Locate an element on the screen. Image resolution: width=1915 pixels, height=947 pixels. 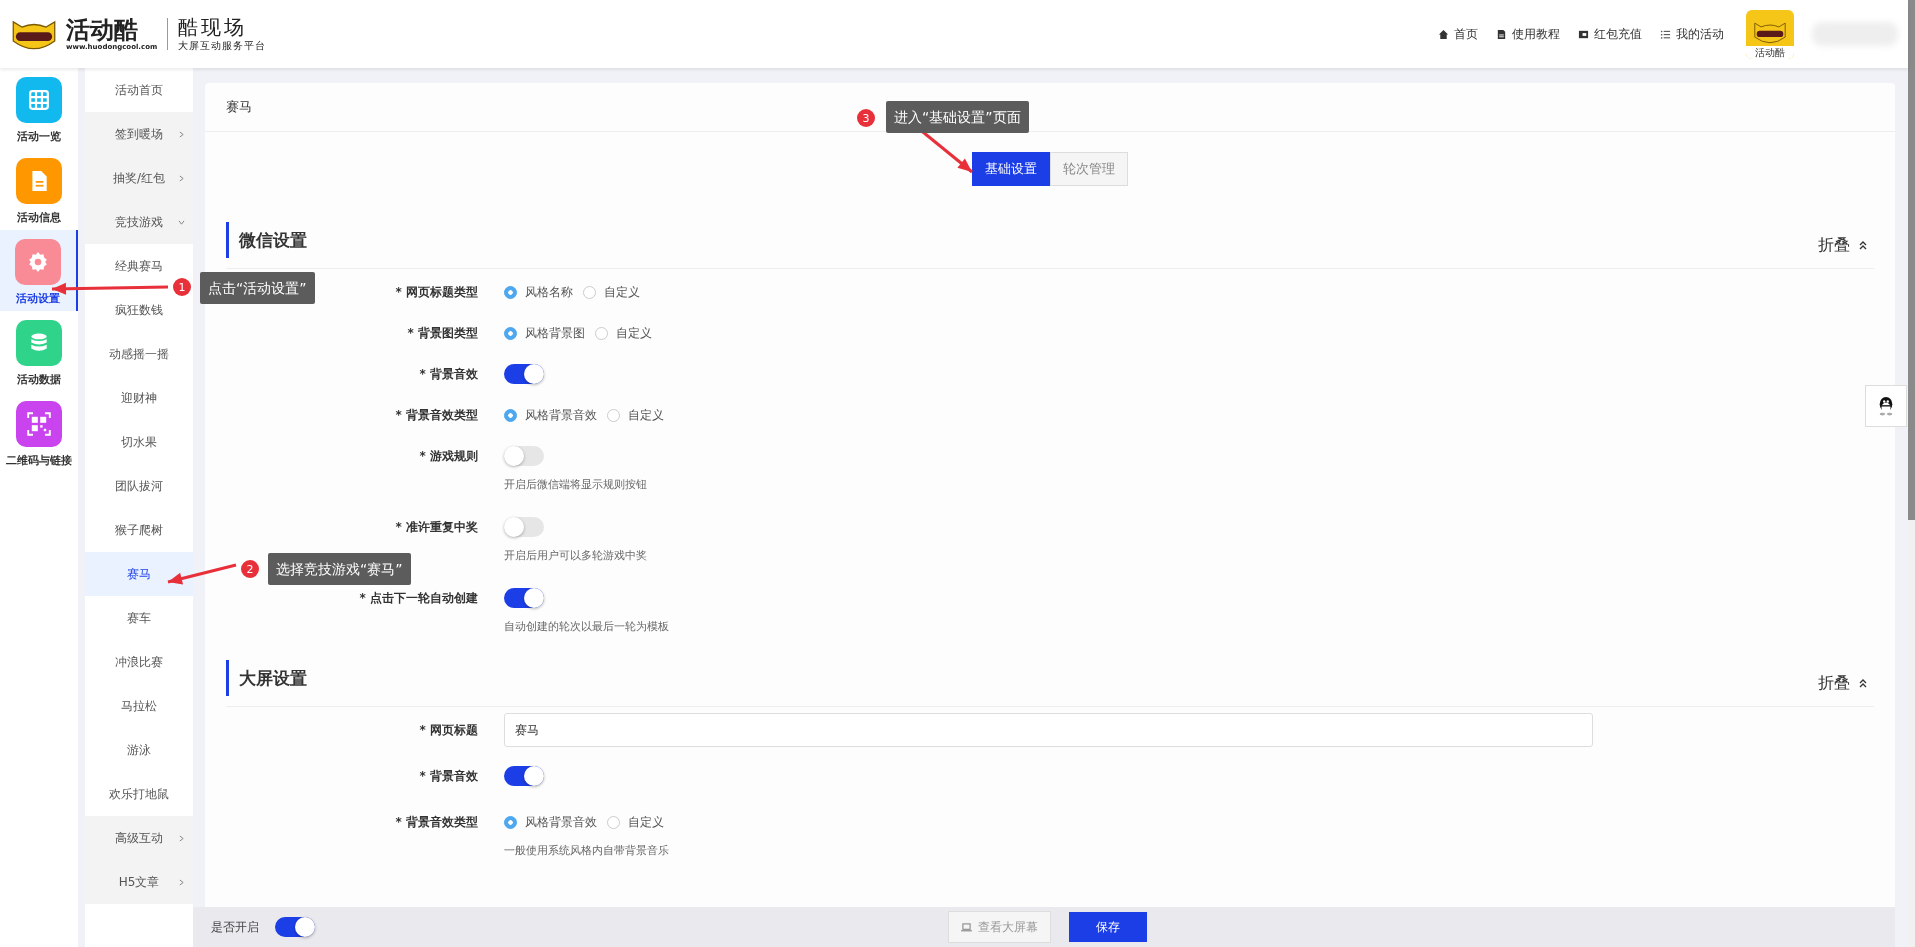
nav-link: 首页 is located at coordinates (1458, 34).